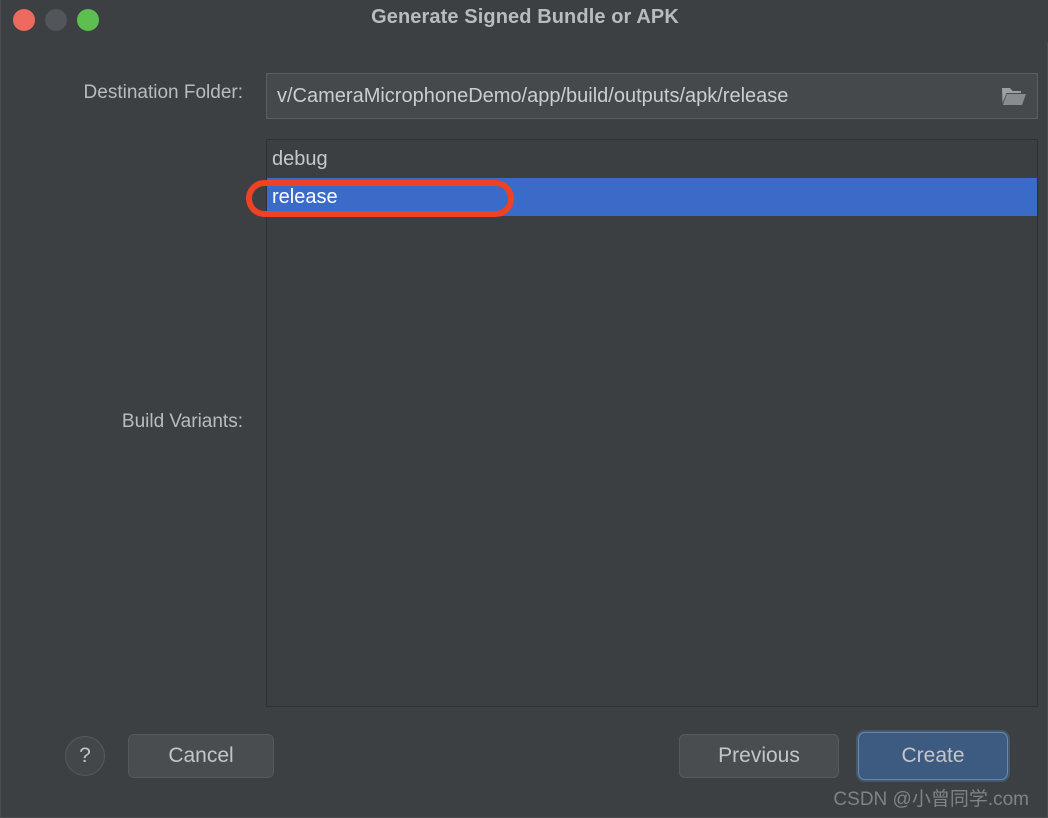 The image size is (1048, 818). I want to click on cancel-button: Cancel, so click(201, 756).